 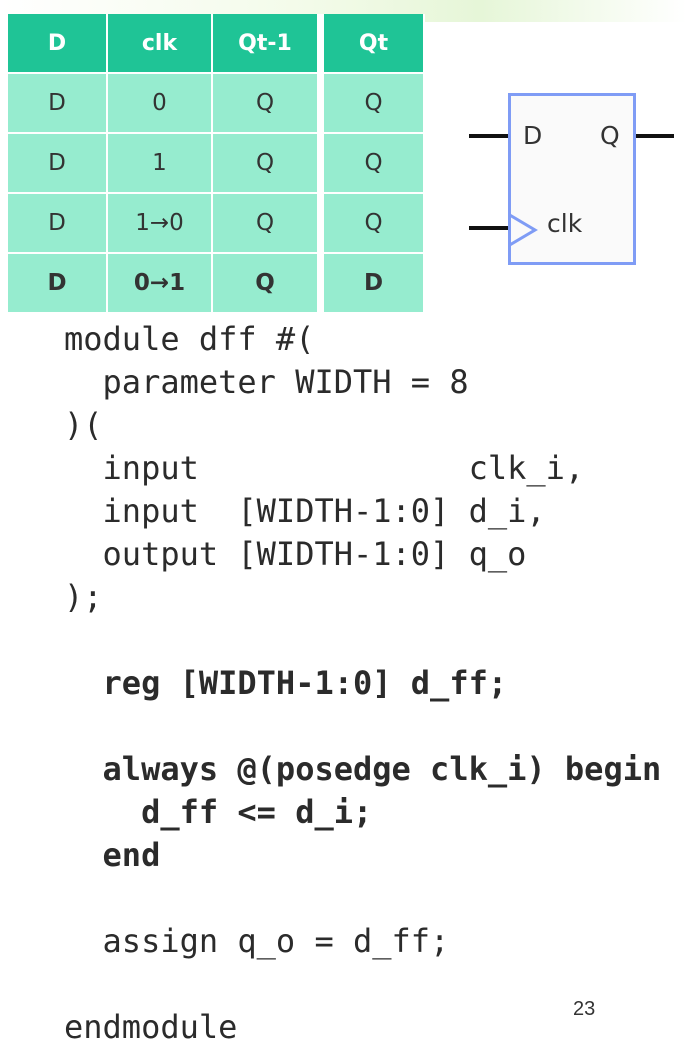 What do you see at coordinates (266, 44) in the screenshot?
I see `header-cell: Qt-1` at bounding box center [266, 44].